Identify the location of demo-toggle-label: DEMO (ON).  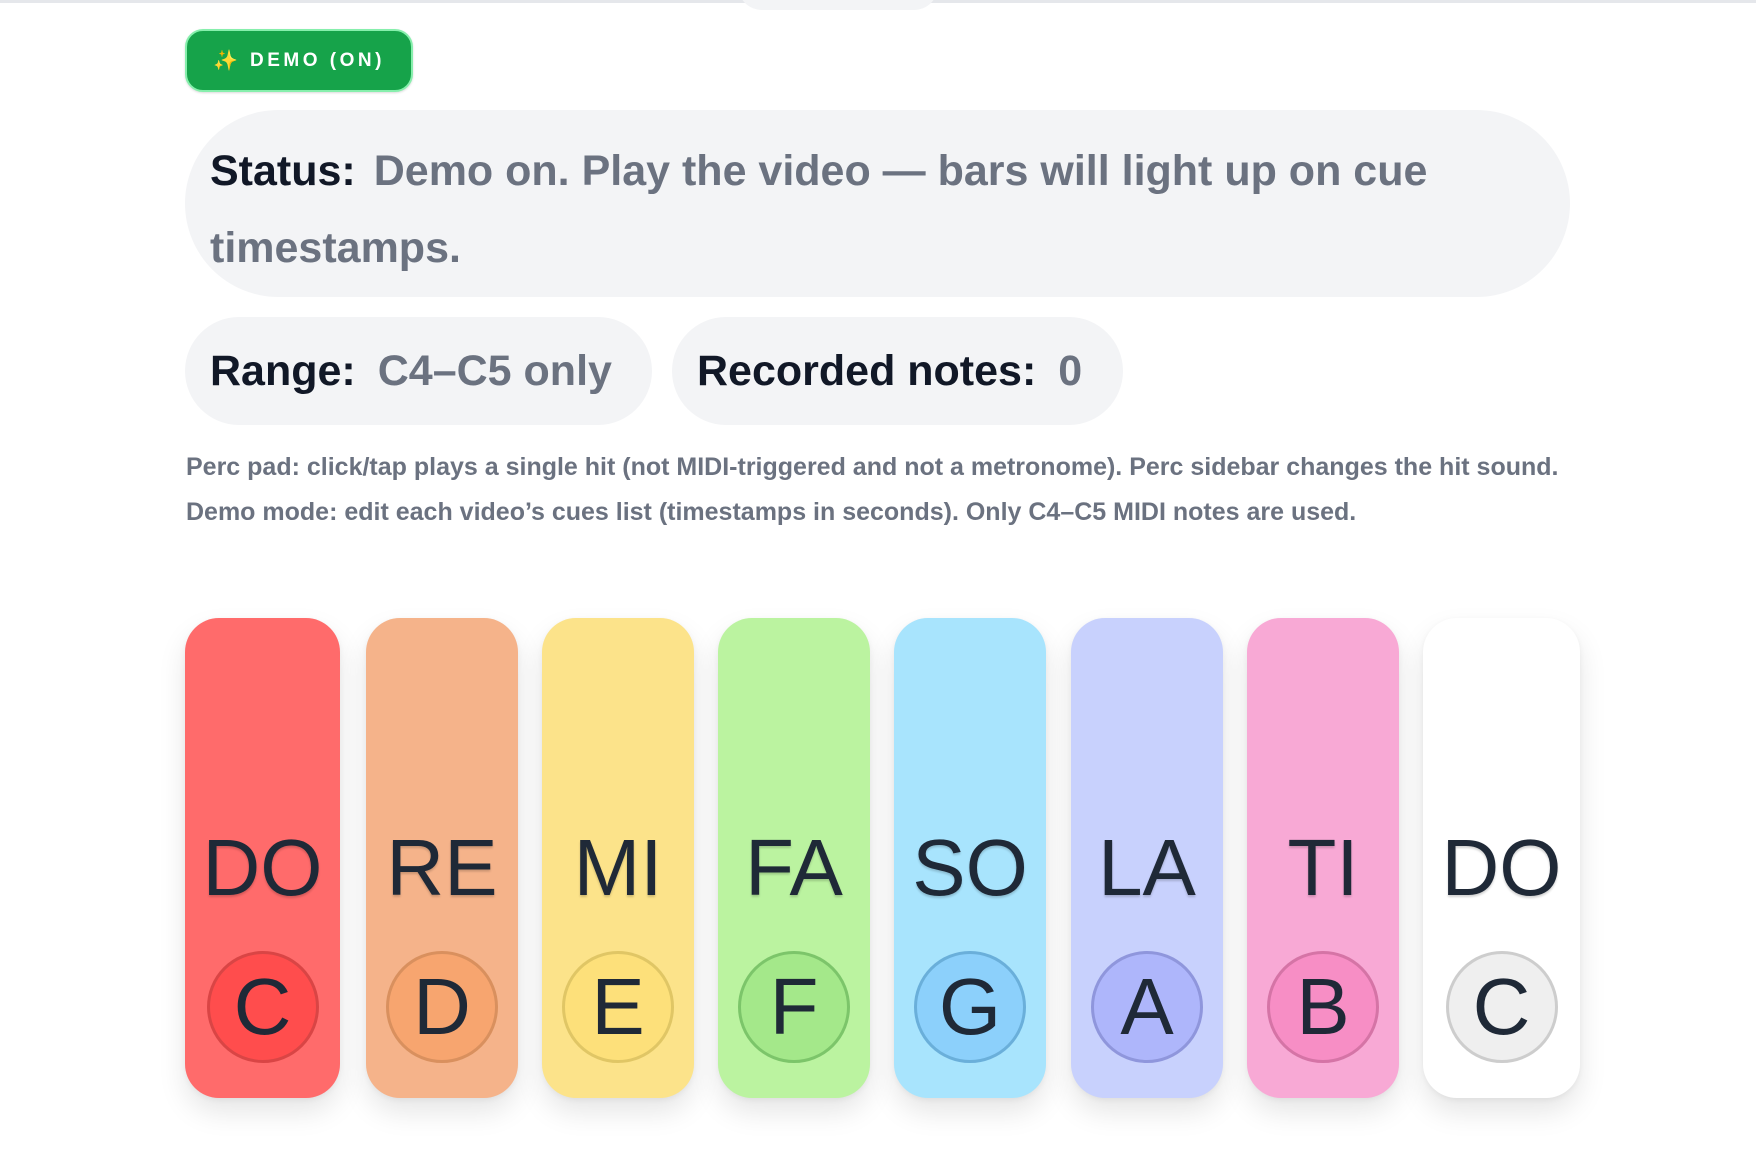
(317, 60).